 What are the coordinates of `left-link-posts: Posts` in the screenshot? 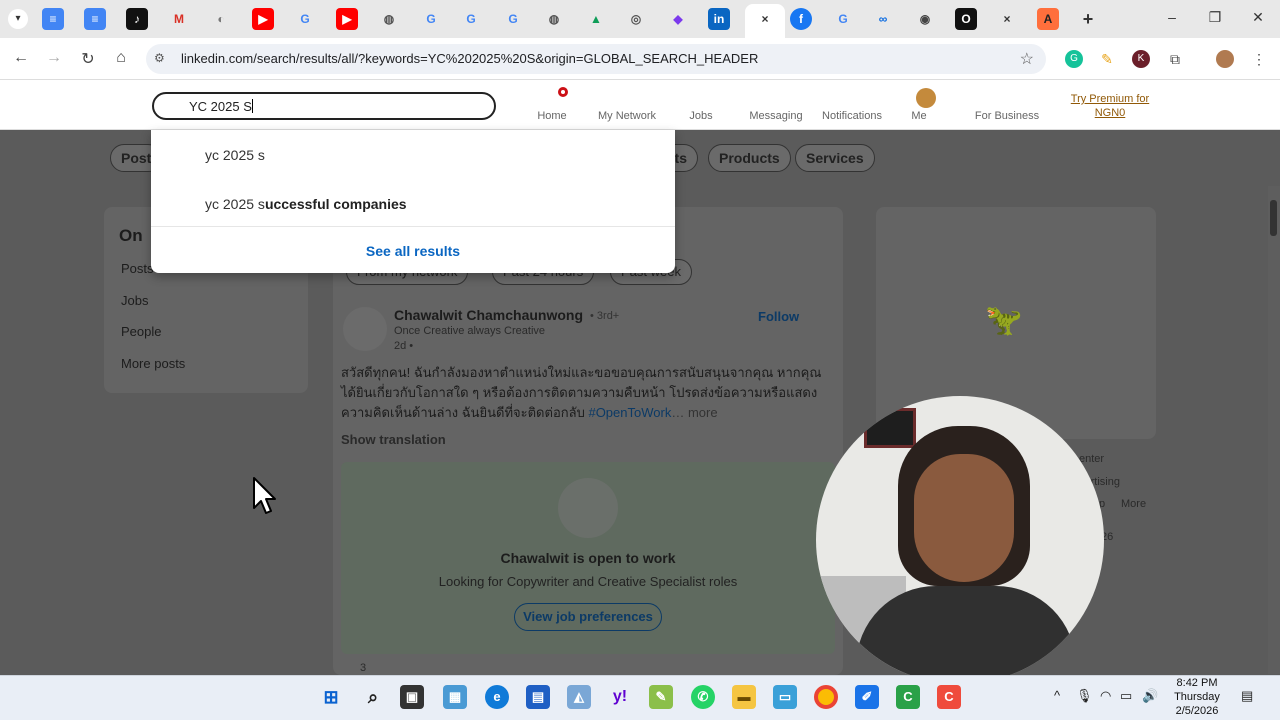 It's located at (137, 268).